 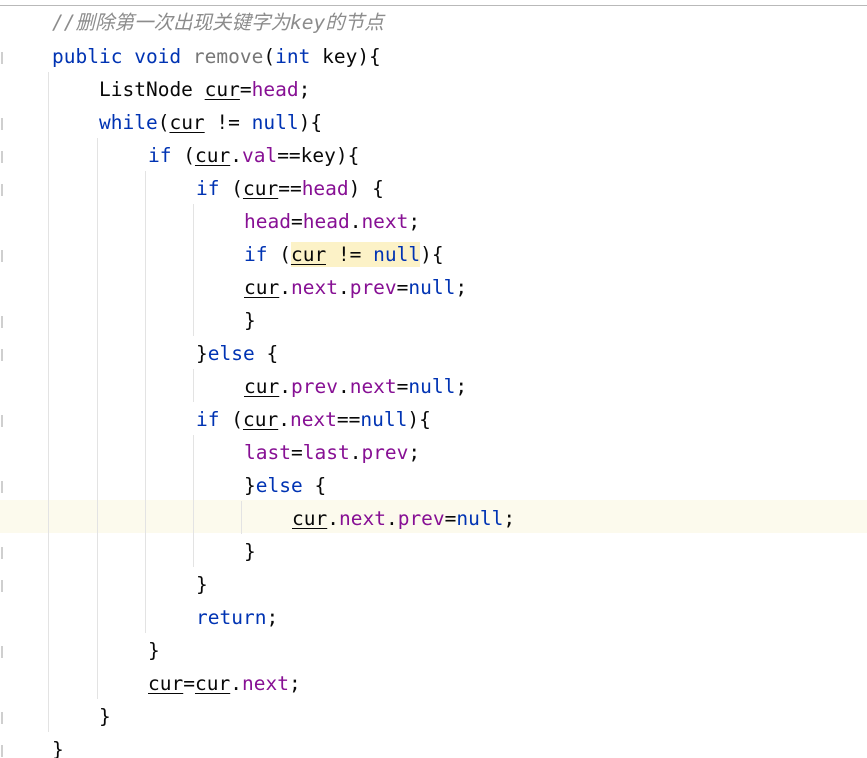 I want to click on code-line: public void remove(int key){, so click(x=216, y=56).